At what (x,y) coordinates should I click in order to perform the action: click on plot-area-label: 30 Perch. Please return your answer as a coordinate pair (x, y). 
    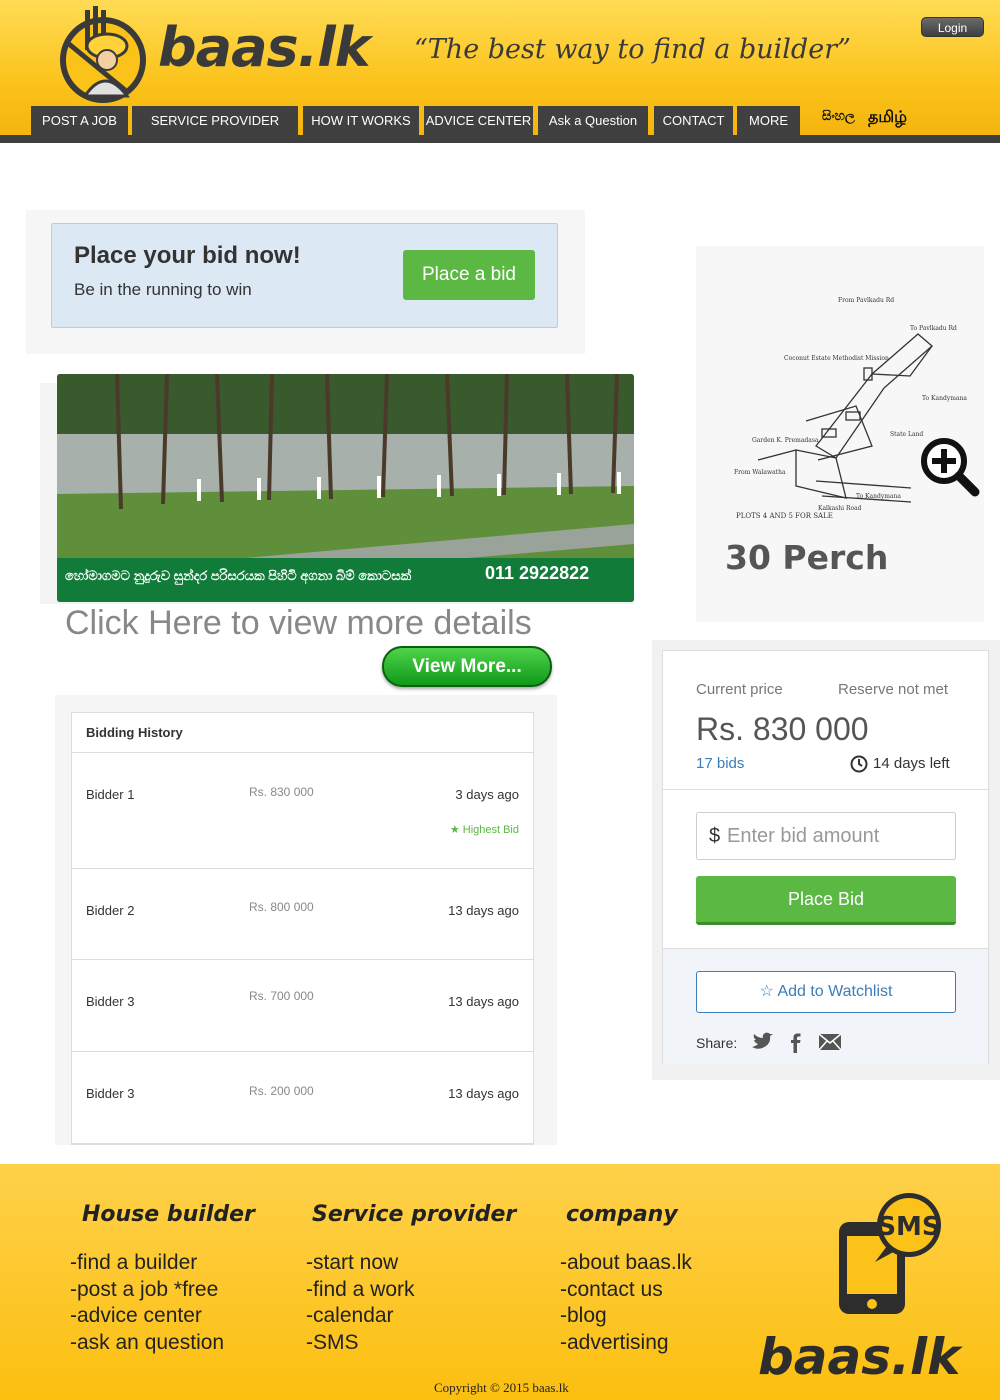
    Looking at the image, I should click on (807, 557).